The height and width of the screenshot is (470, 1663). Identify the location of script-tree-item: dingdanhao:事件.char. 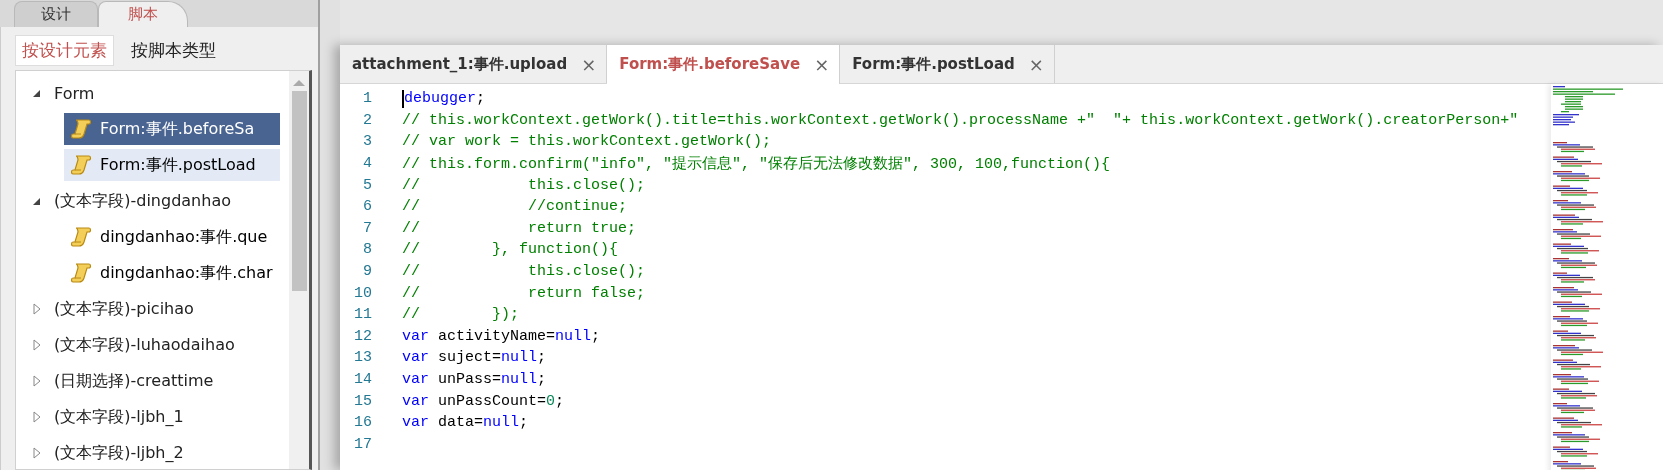
(172, 273).